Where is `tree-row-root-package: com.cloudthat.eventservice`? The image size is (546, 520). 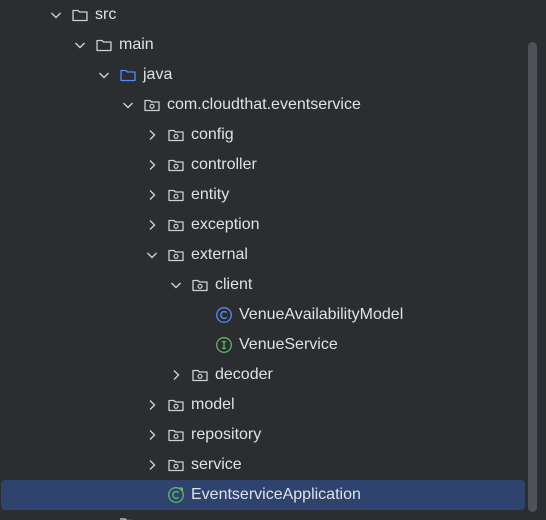 tree-row-root-package: com.cloudthat.eventservice is located at coordinates (262, 105).